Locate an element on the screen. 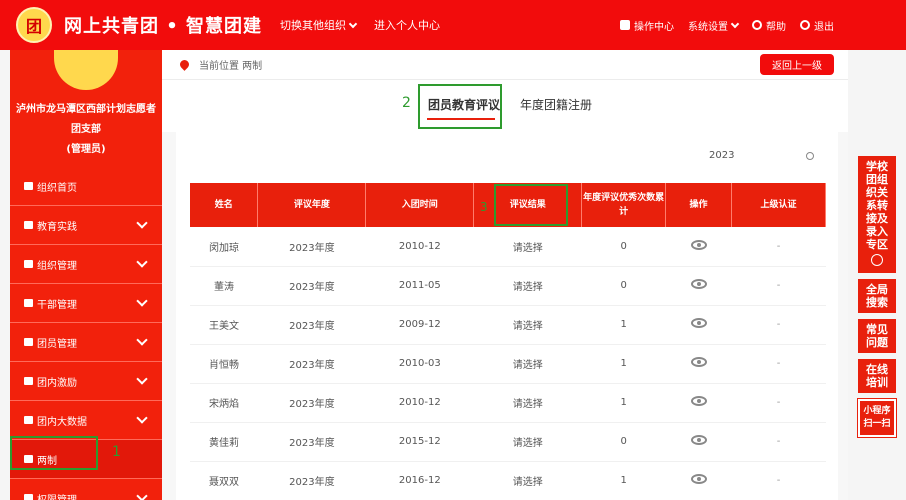 This screenshot has width=906, height=500. sidebar-item-member-management: 团员管理 is located at coordinates (86, 341).